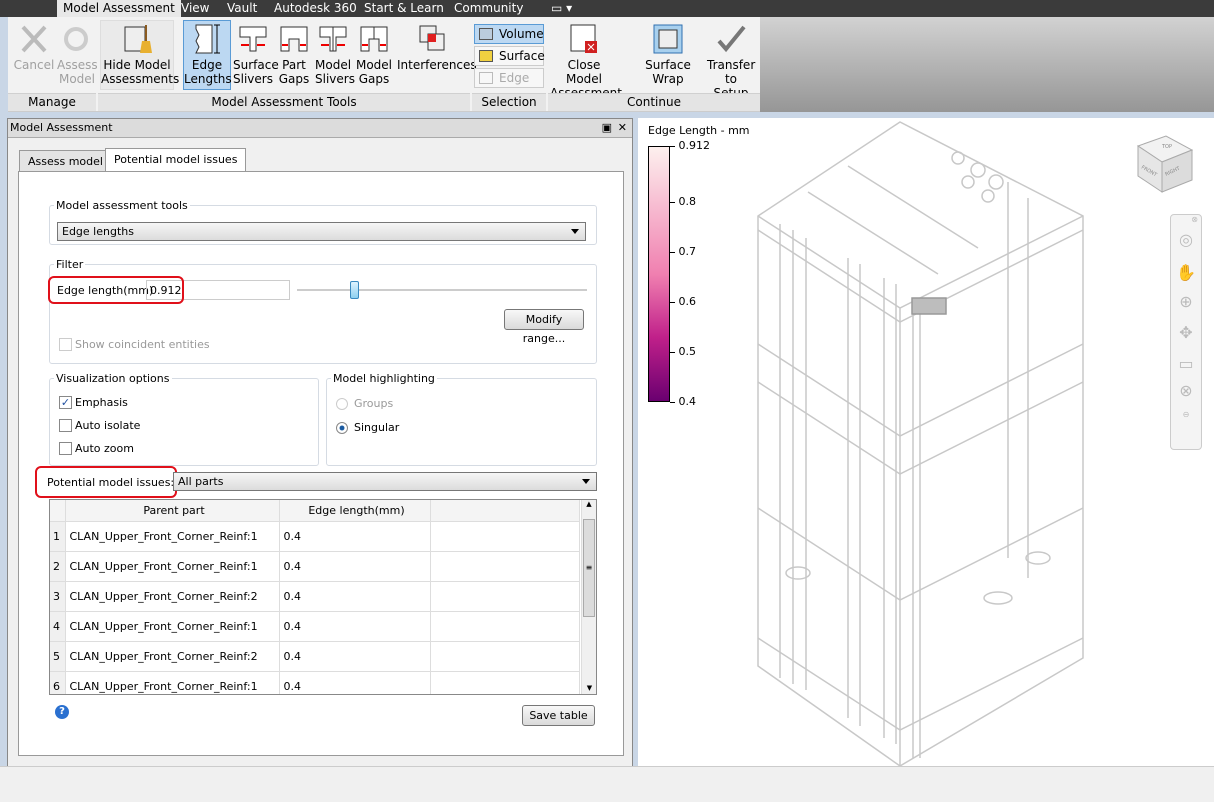  I want to click on volume-selection-button: Volume, so click(509, 34).